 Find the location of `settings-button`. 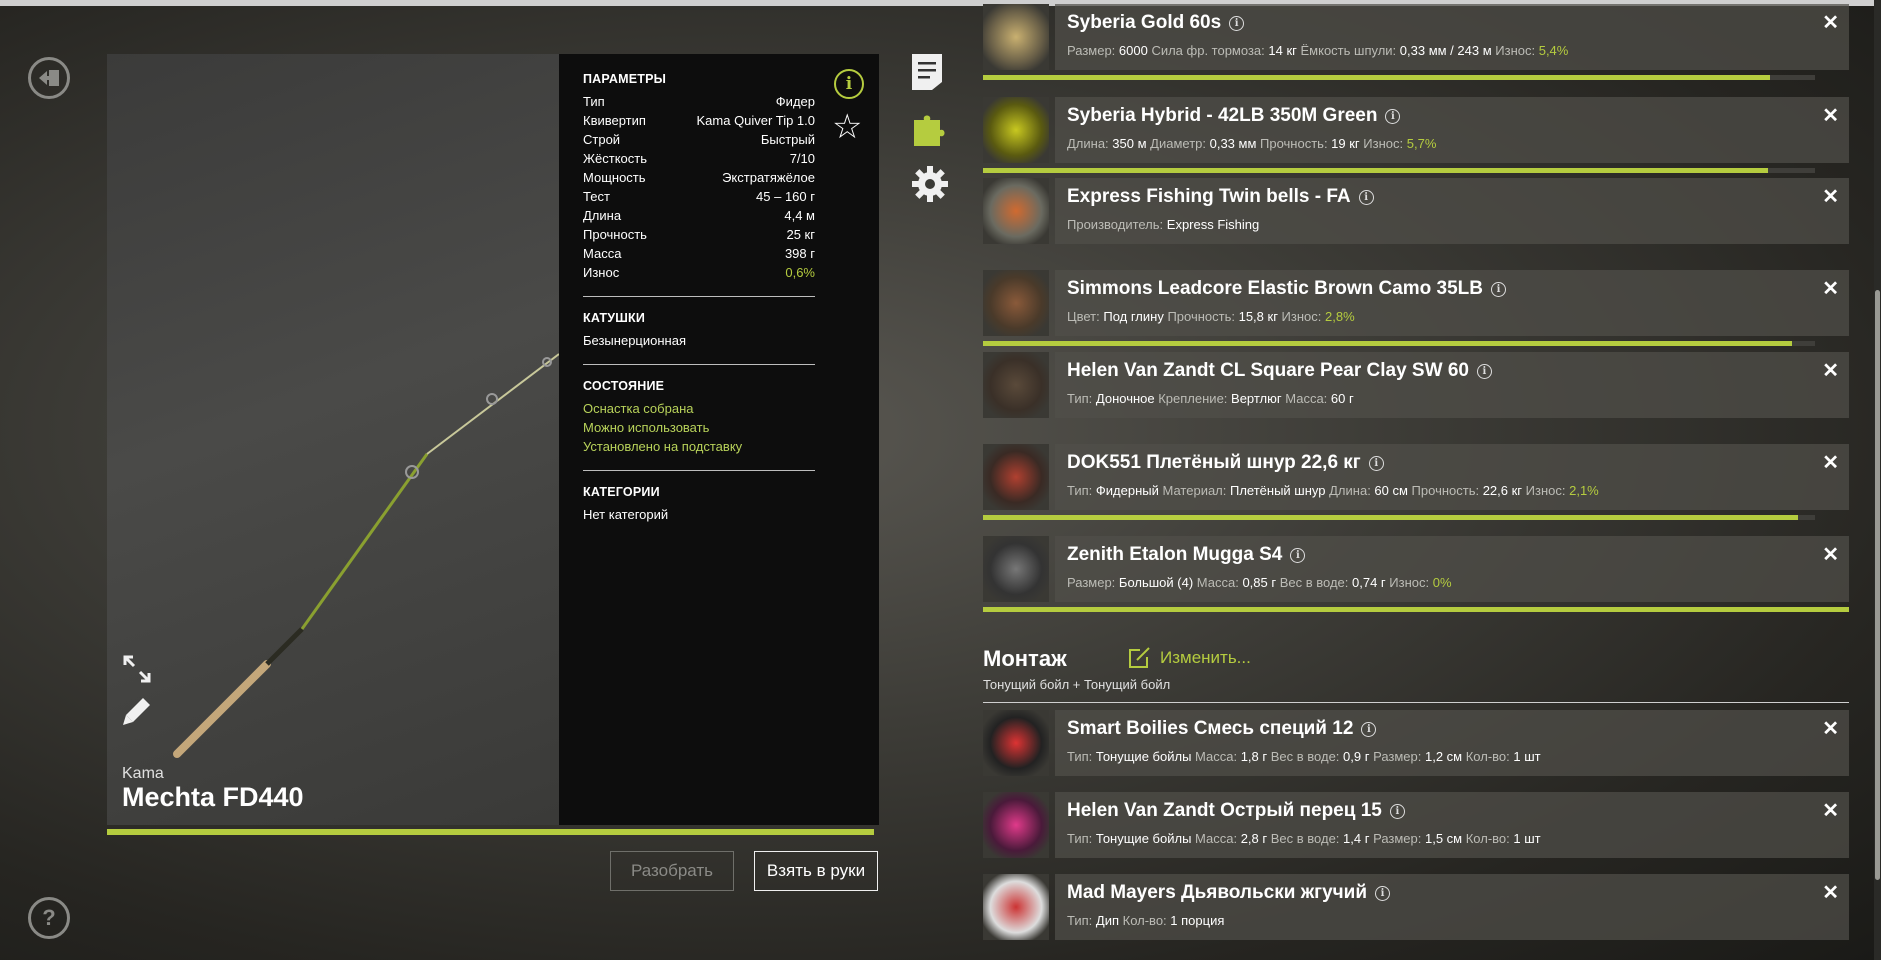

settings-button is located at coordinates (930, 186).